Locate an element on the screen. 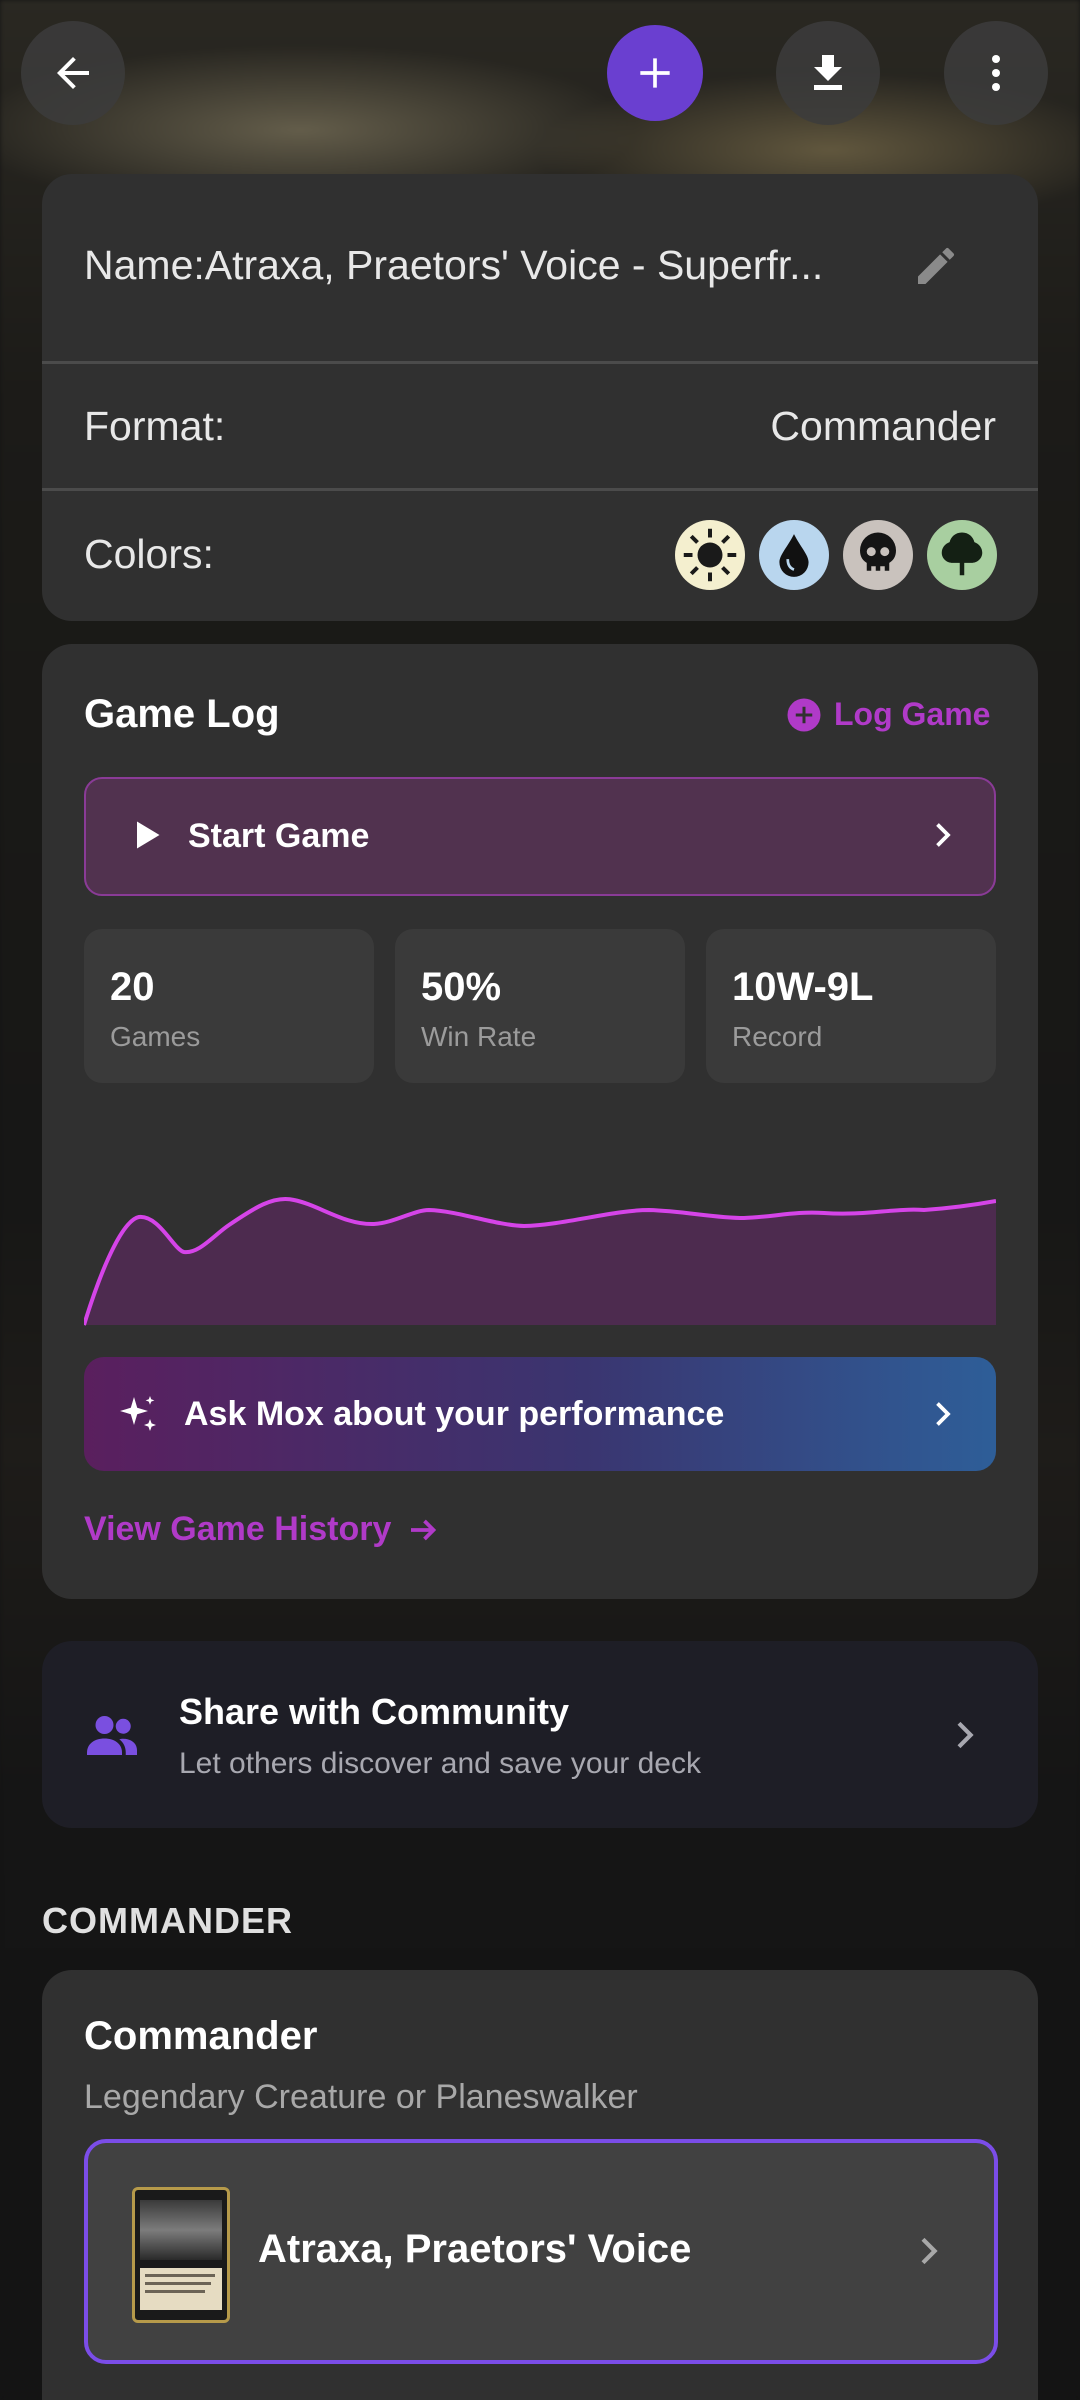  commander-slot-atraxa: Atraxa, Praetors' Voice is located at coordinates (541, 2251).